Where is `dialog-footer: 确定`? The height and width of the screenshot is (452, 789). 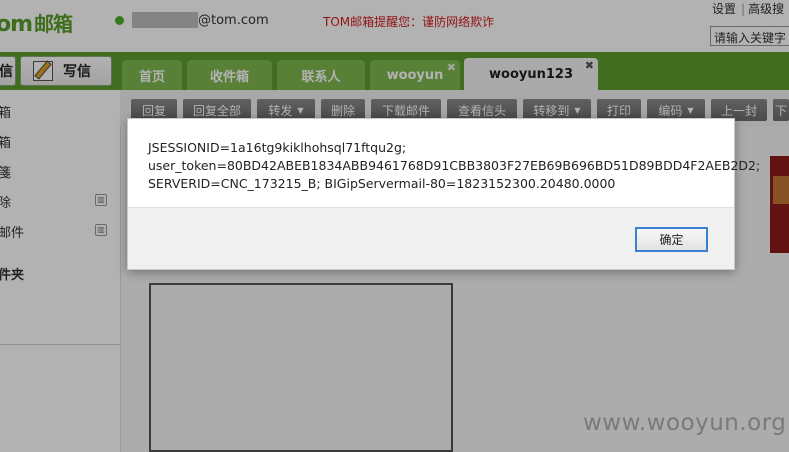 dialog-footer: 确定 is located at coordinates (431, 238).